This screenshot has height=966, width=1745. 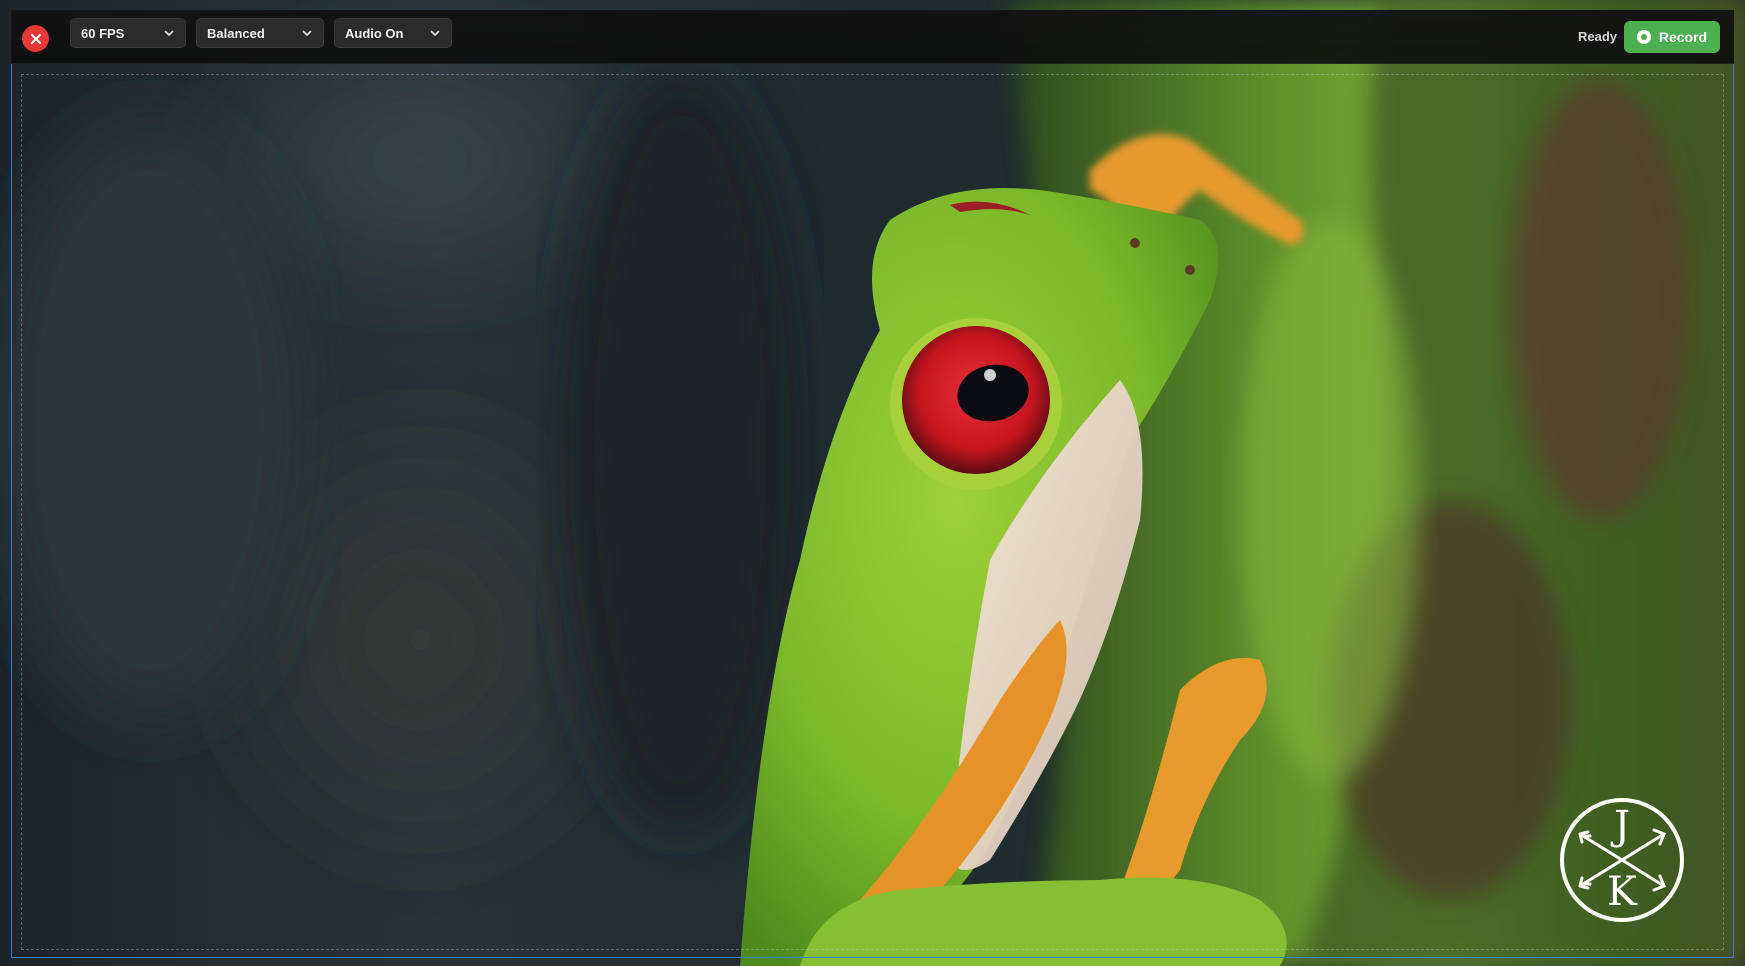 I want to click on fps-select-value: 60 FPS, so click(x=103, y=33).